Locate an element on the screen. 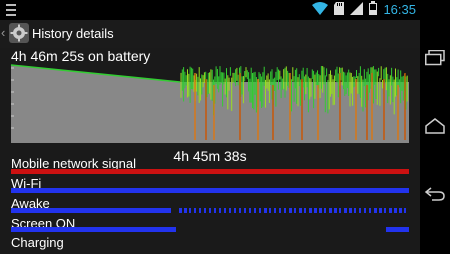  battery-level-area is located at coordinates (95, 104).